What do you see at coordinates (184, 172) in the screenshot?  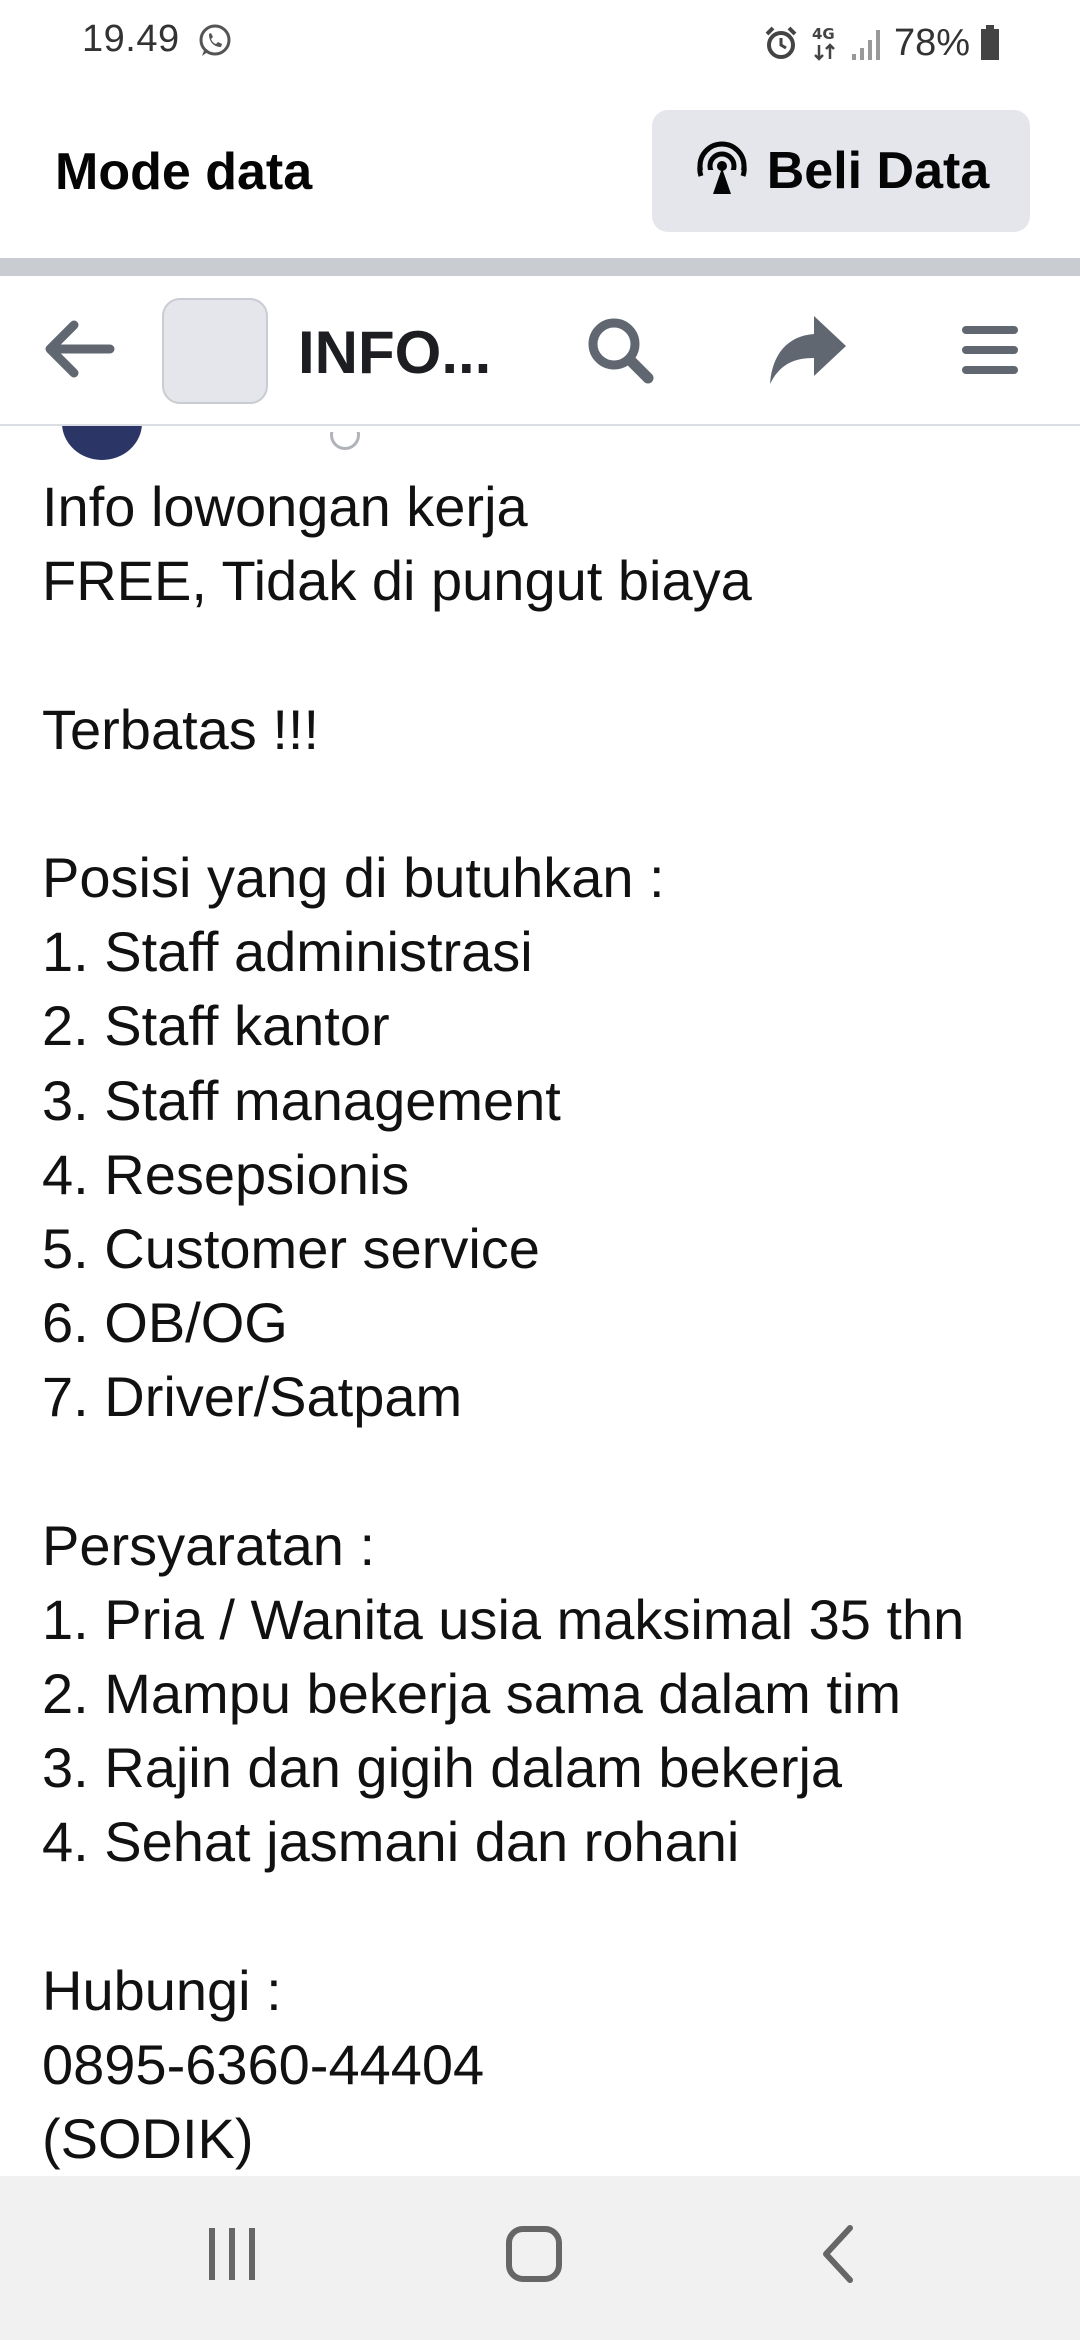 I see `data-mode-title: Mode data` at bounding box center [184, 172].